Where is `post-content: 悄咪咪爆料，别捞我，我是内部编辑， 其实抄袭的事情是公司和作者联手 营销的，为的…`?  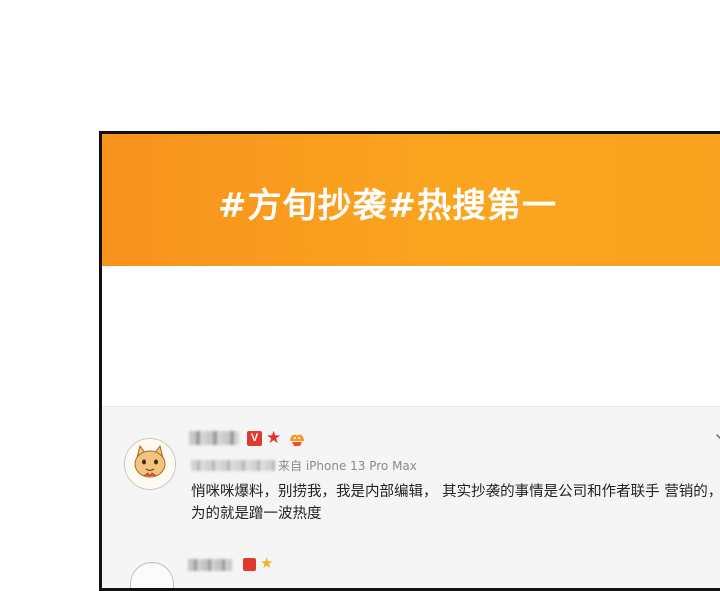
post-content: 悄咪咪爆料，别捞我，我是内部编辑， 其实抄袭的事情是公司和作者联手 营销的，为的… is located at coordinates (455, 503).